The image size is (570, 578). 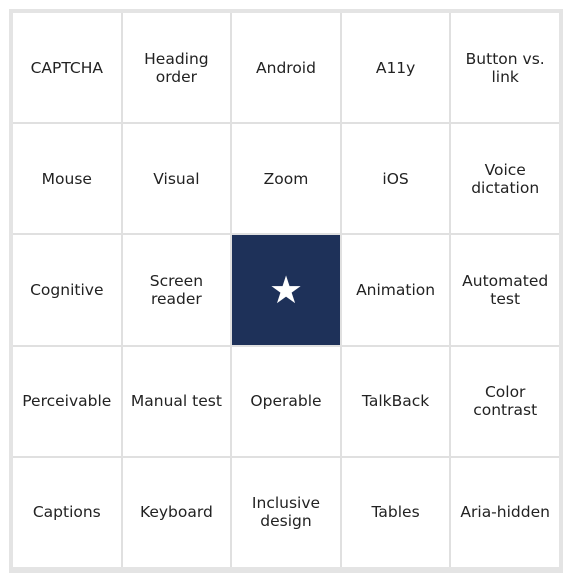 I want to click on bingo-cell-label: Manual test, so click(x=176, y=401).